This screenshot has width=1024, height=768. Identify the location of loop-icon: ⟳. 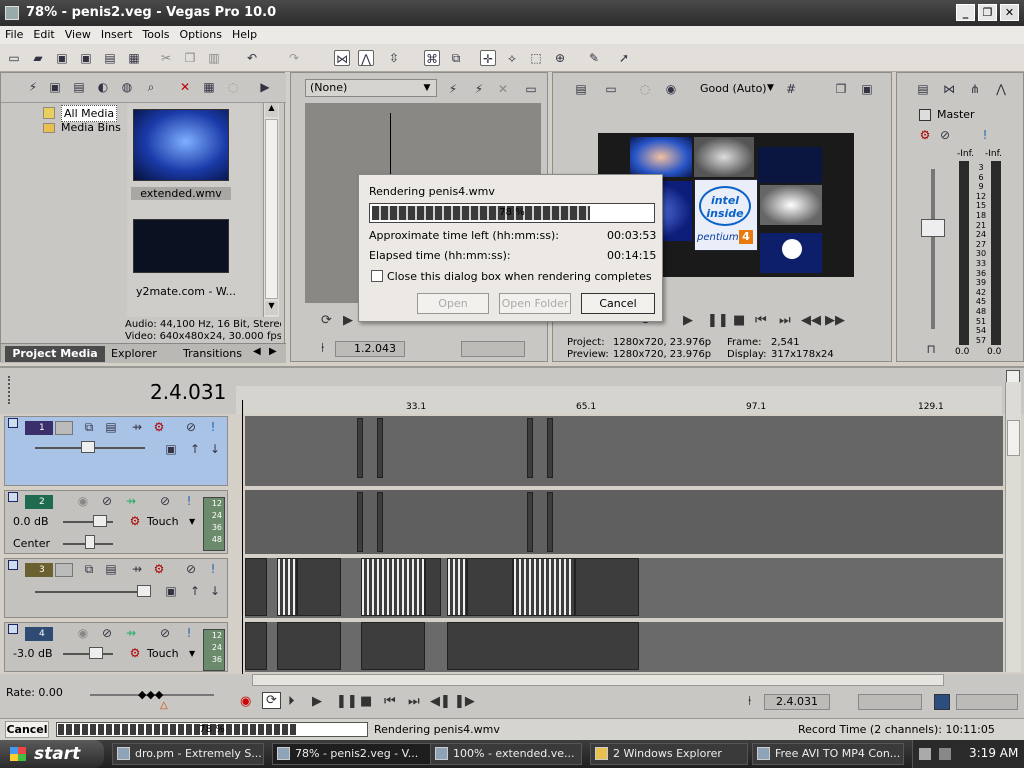
(326, 320).